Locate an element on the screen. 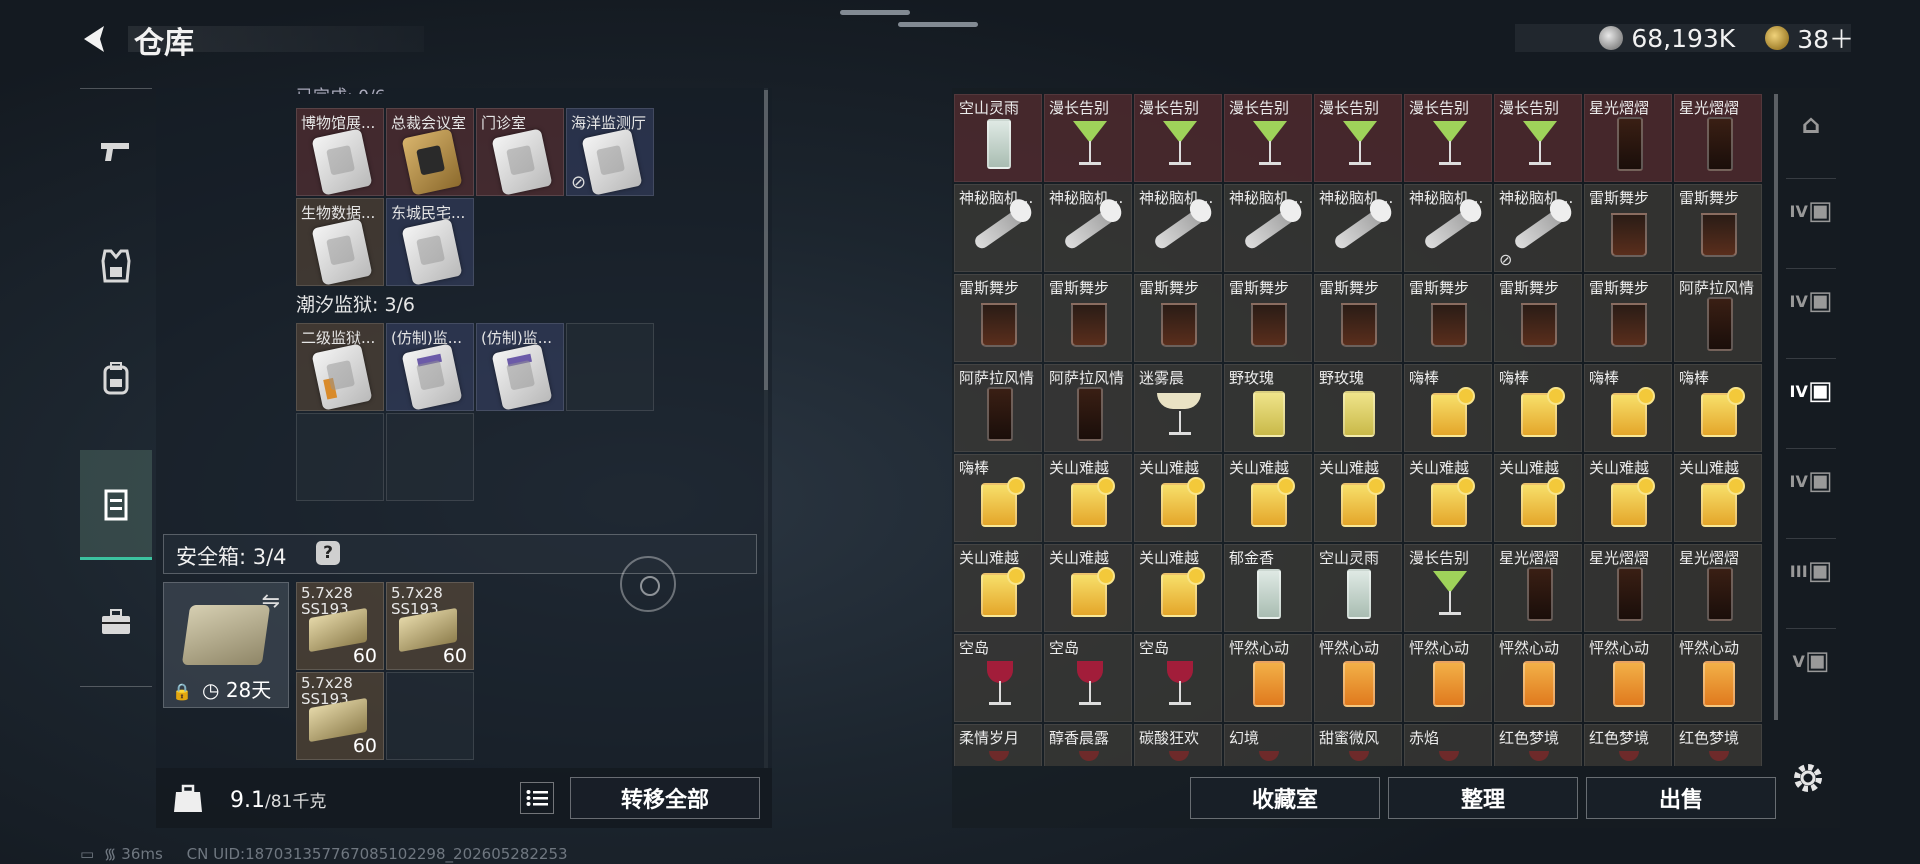  inventory-item: 柔情岁月 is located at coordinates (998, 745).